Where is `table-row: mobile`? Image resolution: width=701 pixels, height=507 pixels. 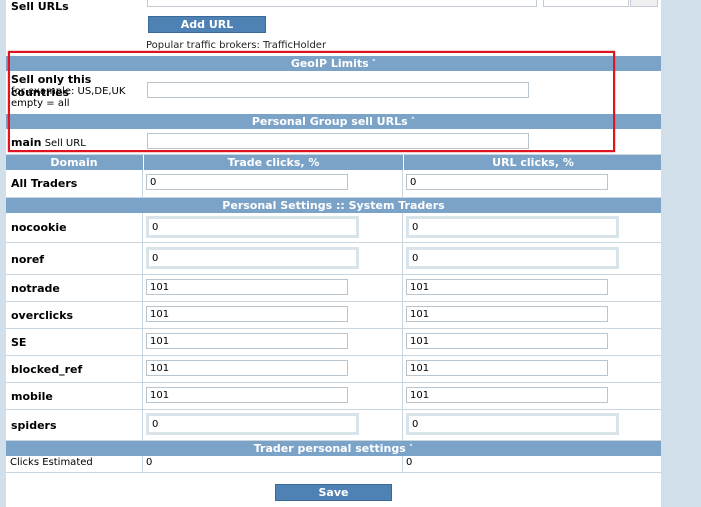
table-row: mobile is located at coordinates (333, 396).